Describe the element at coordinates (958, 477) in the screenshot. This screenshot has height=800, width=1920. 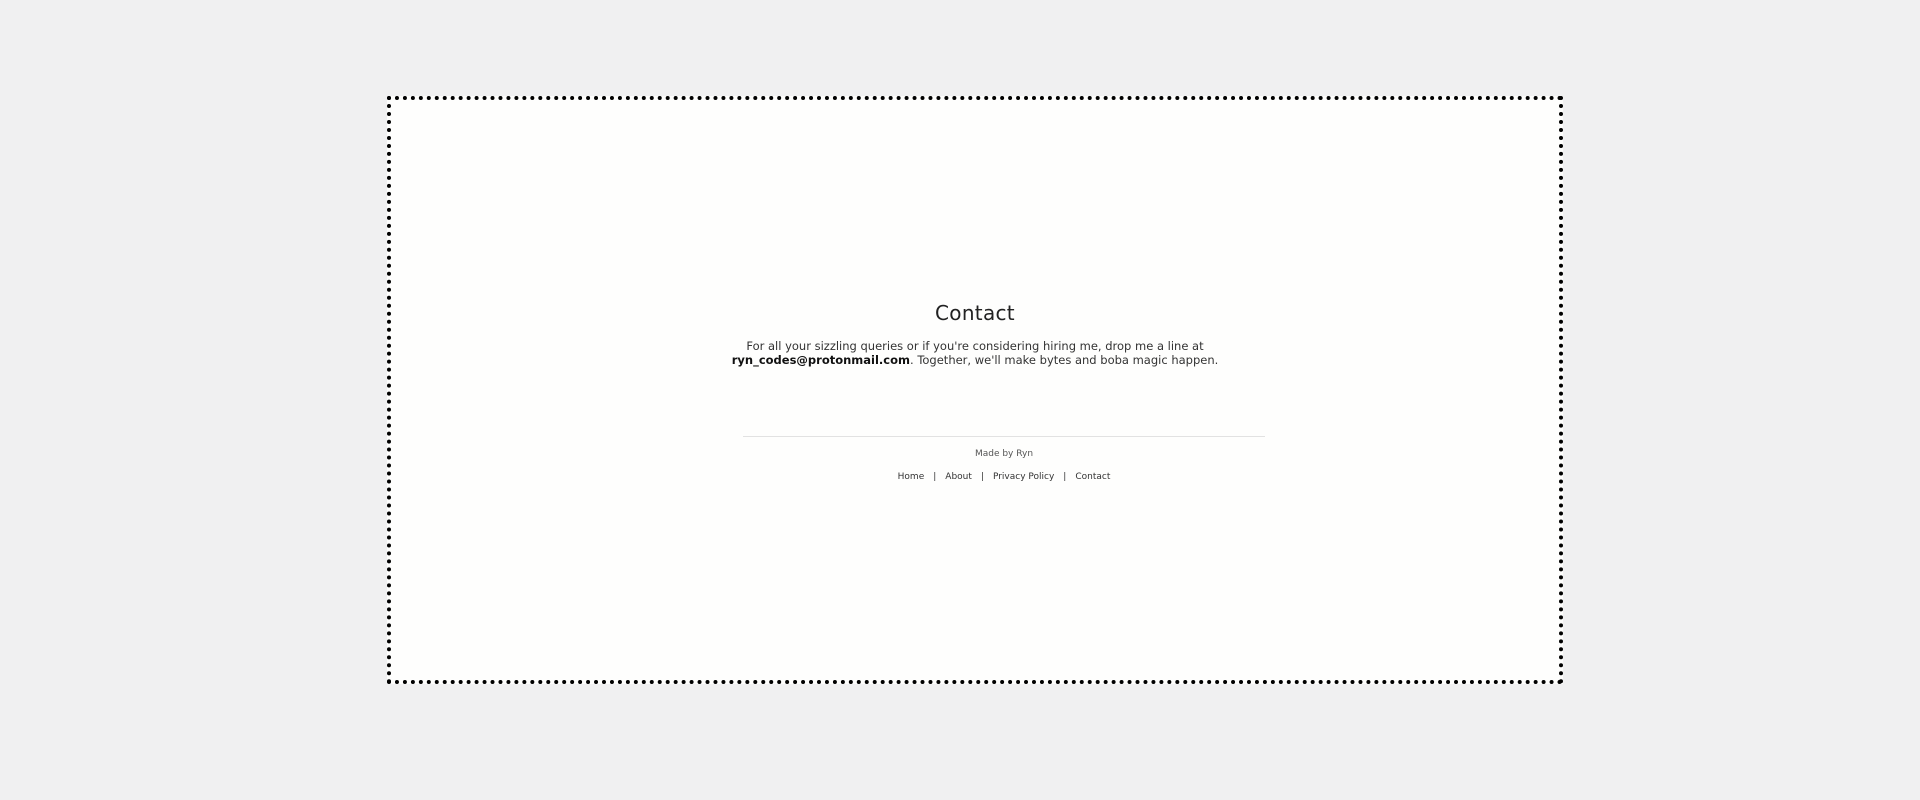
I see `footer-link-about: About` at that location.